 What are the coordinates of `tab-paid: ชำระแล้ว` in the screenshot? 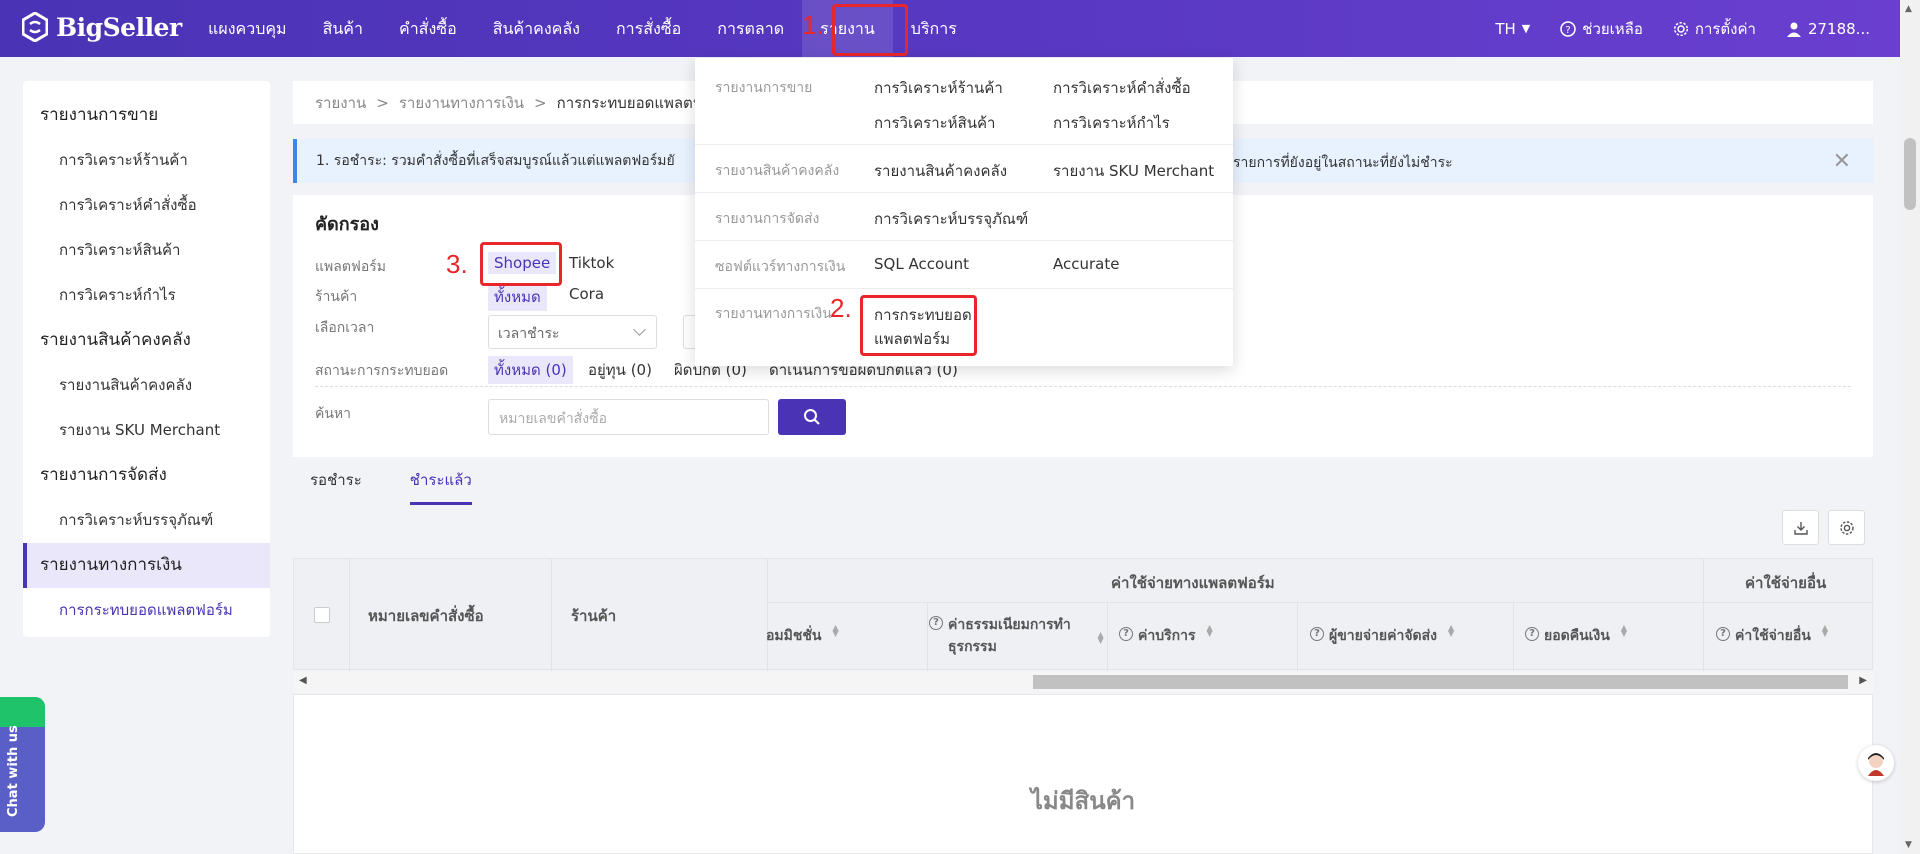 It's located at (440, 486).